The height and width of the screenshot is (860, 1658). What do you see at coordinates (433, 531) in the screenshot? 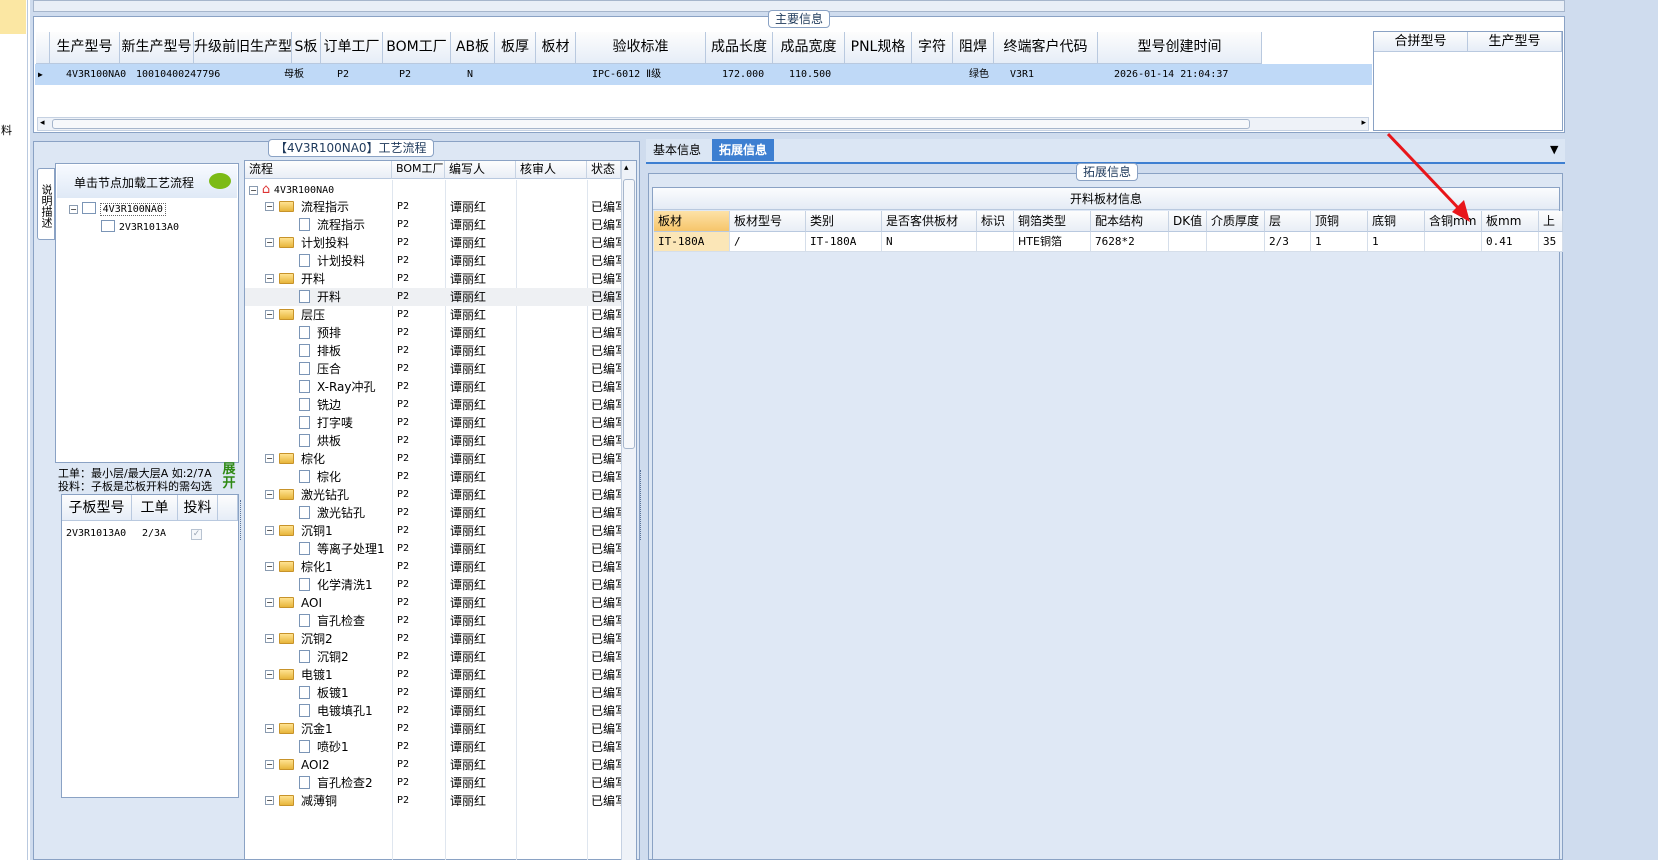
I see `flow-row: − 沉铜1 P2 谭丽红 已编写` at bounding box center [433, 531].